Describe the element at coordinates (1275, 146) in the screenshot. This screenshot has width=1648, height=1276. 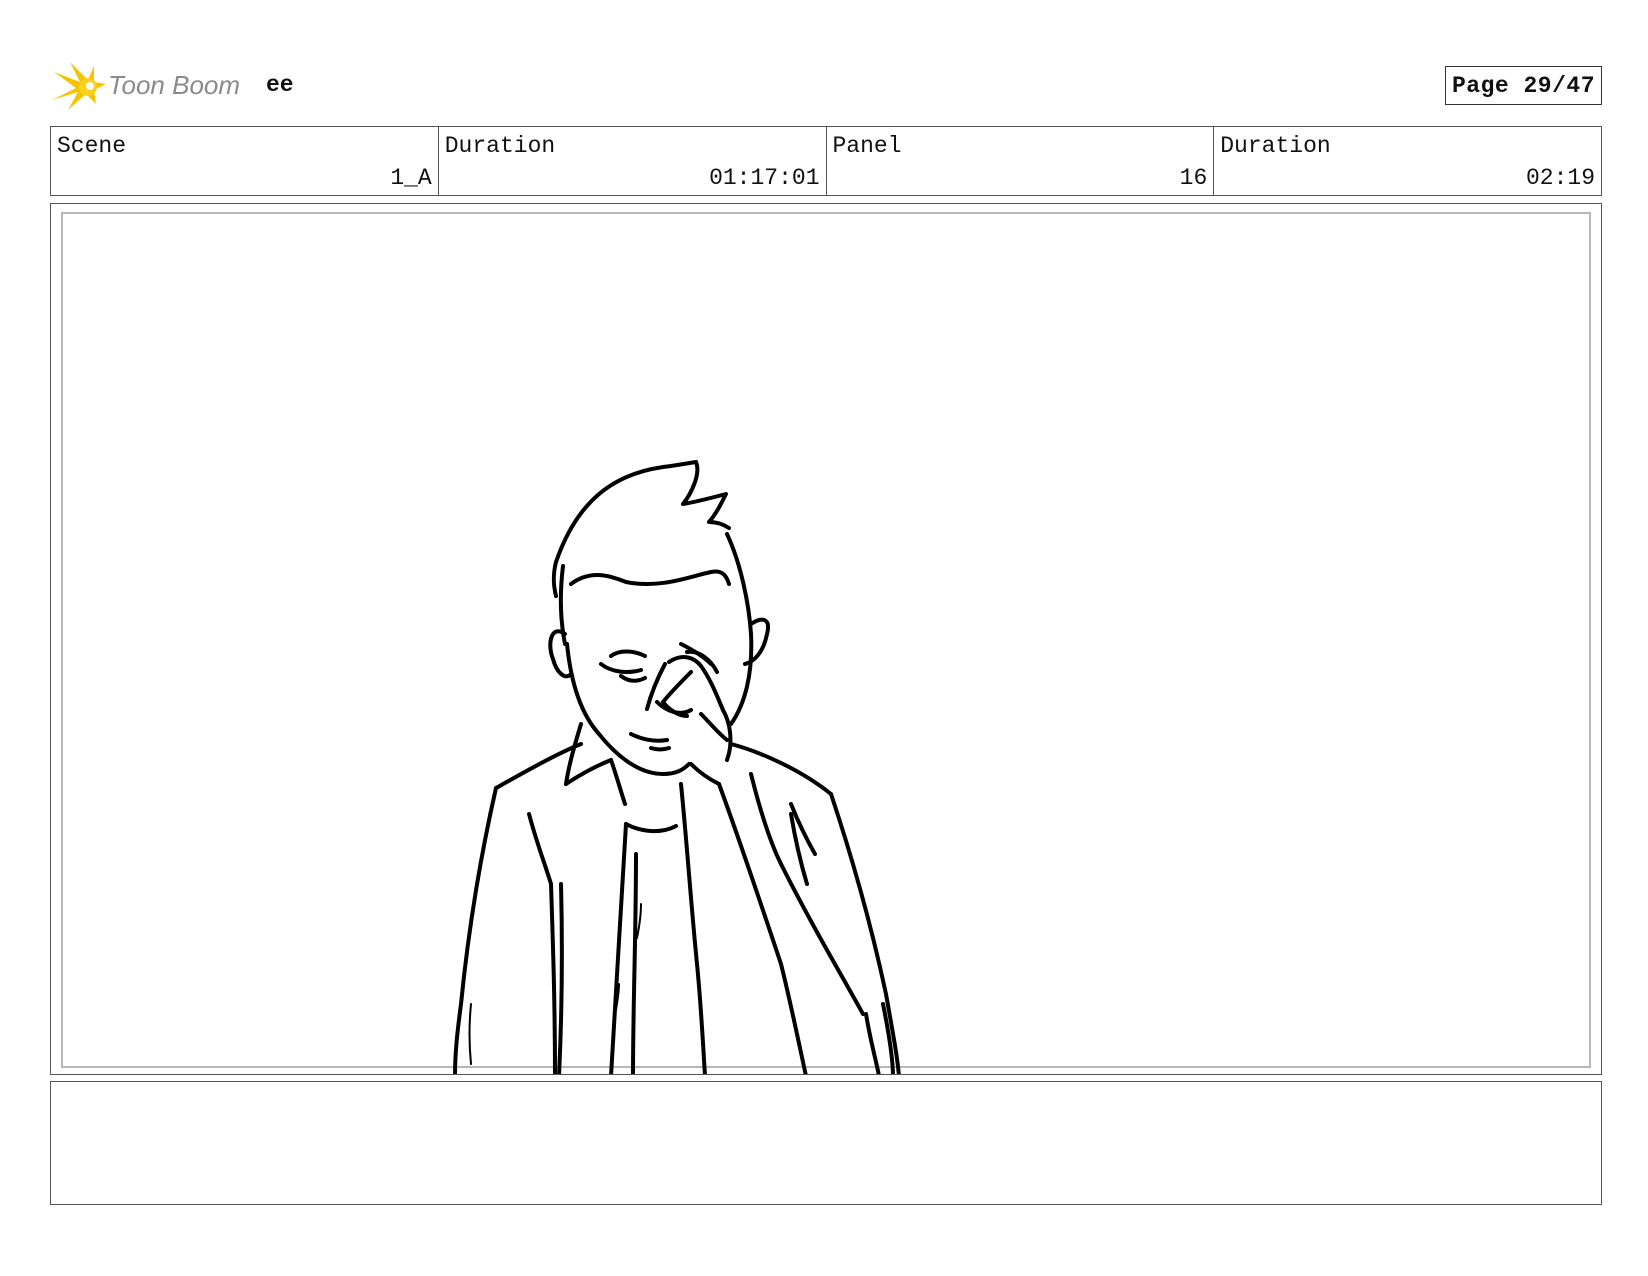
I see `panel-duration-label: Duration` at that location.